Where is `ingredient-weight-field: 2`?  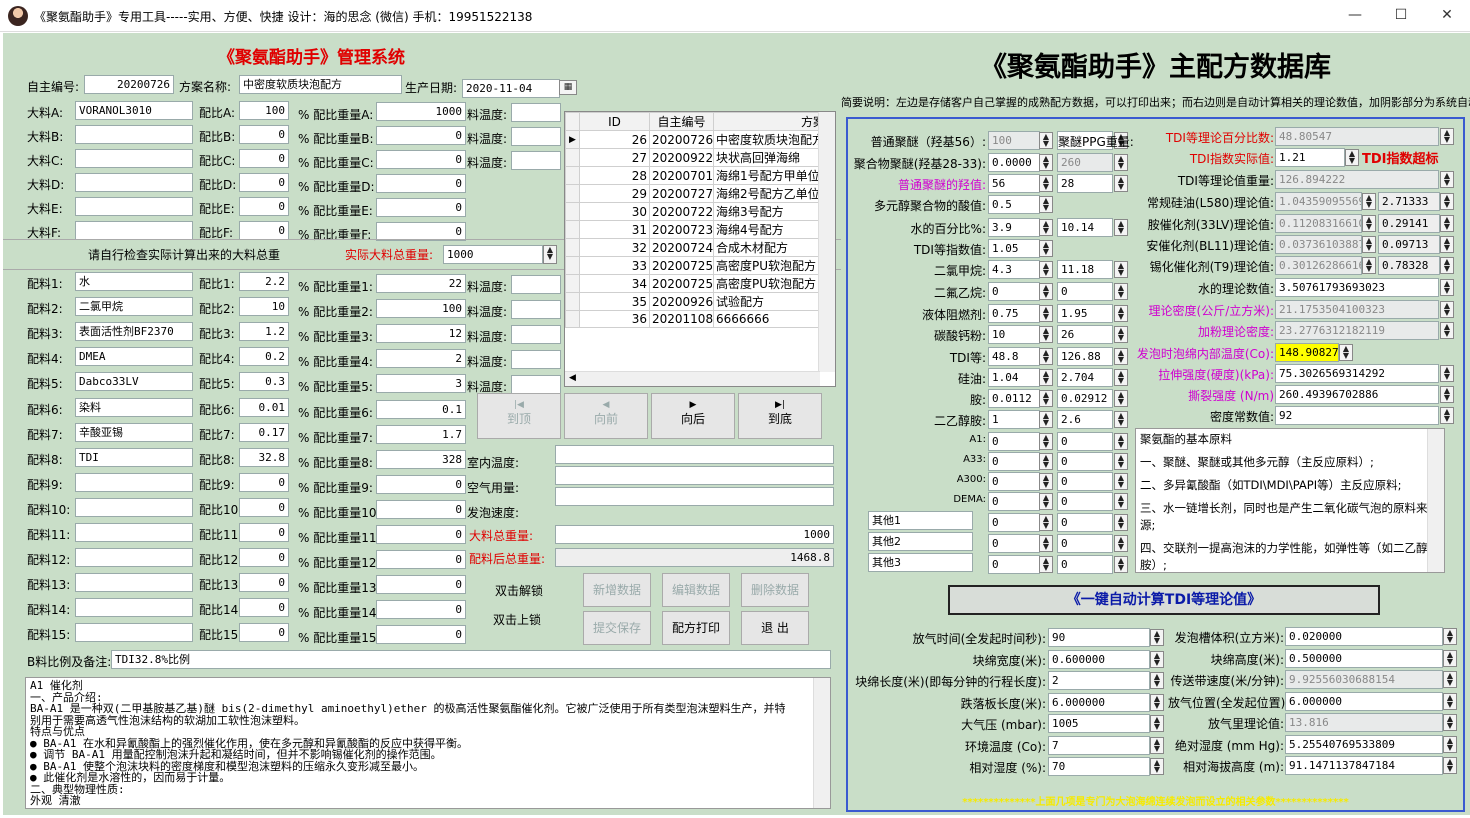 ingredient-weight-field: 2 is located at coordinates (421, 359).